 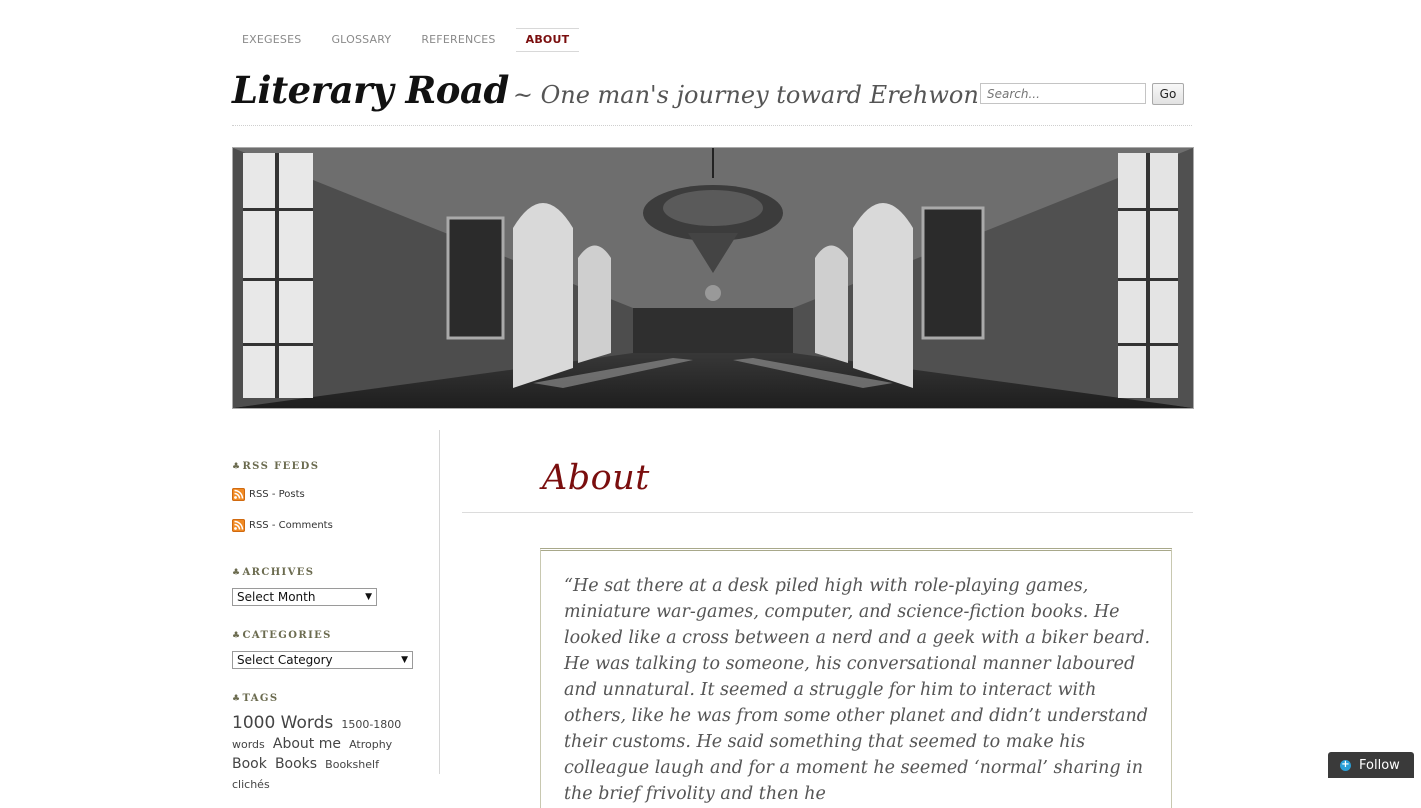 What do you see at coordinates (827, 512) in the screenshot?
I see `title-divider` at bounding box center [827, 512].